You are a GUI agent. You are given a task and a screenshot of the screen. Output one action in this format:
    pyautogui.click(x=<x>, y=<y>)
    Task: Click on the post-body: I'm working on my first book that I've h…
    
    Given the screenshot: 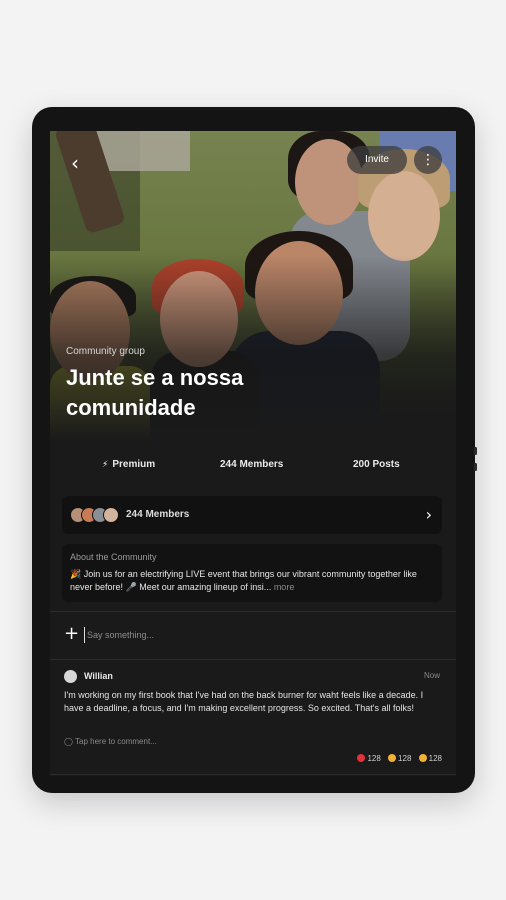 What is the action you would take?
    pyautogui.click(x=244, y=701)
    